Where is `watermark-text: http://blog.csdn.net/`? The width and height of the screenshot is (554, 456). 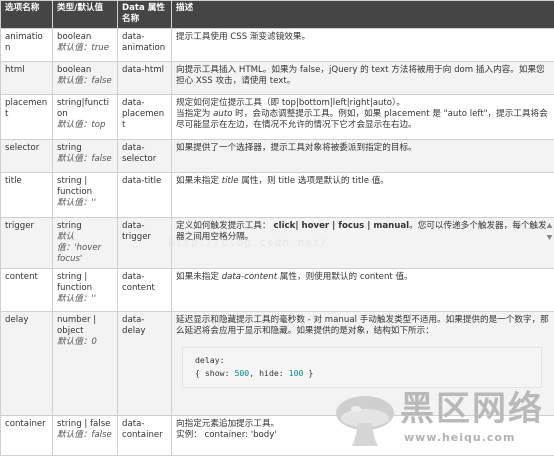 watermark-text: http://blog.csdn.net/ is located at coordinates (248, 242).